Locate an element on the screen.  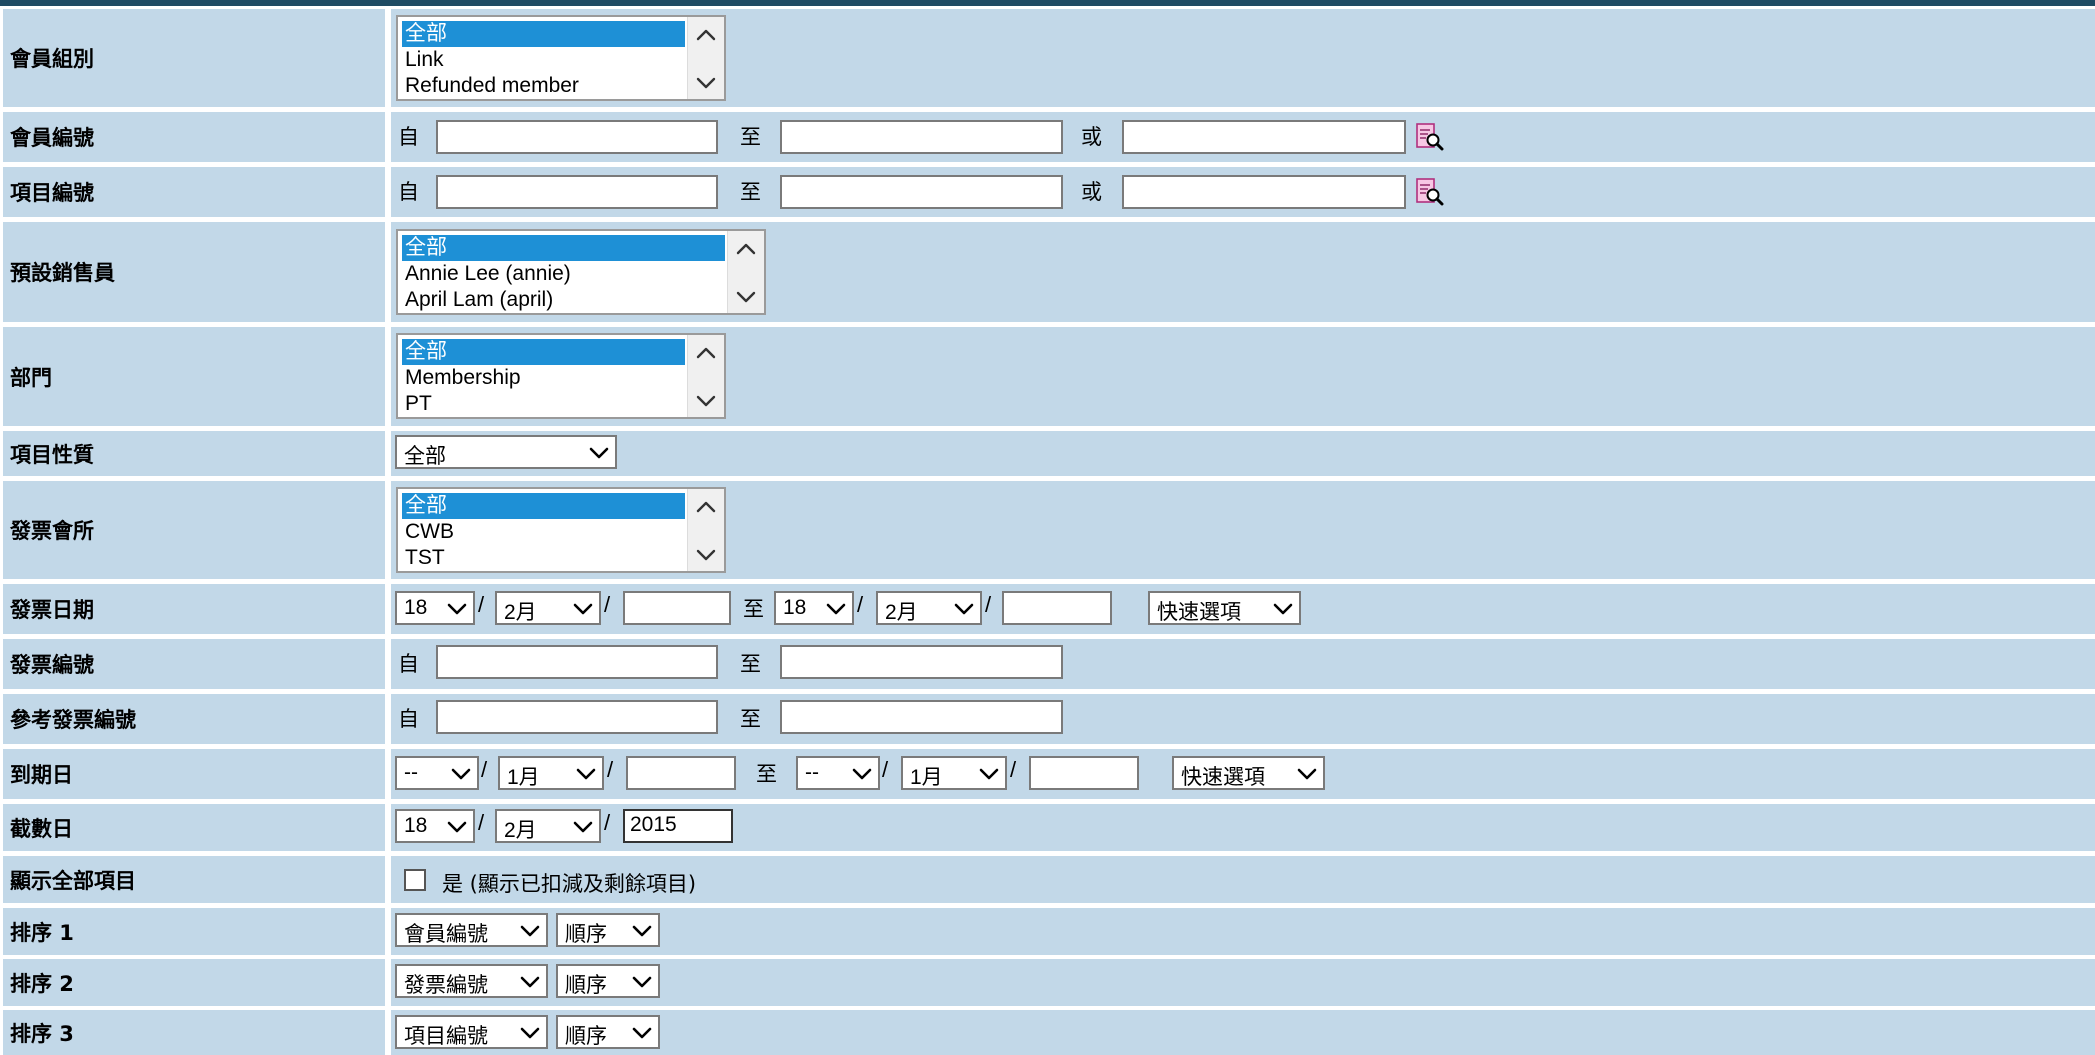
invoice-no-from-input is located at coordinates (577, 662).